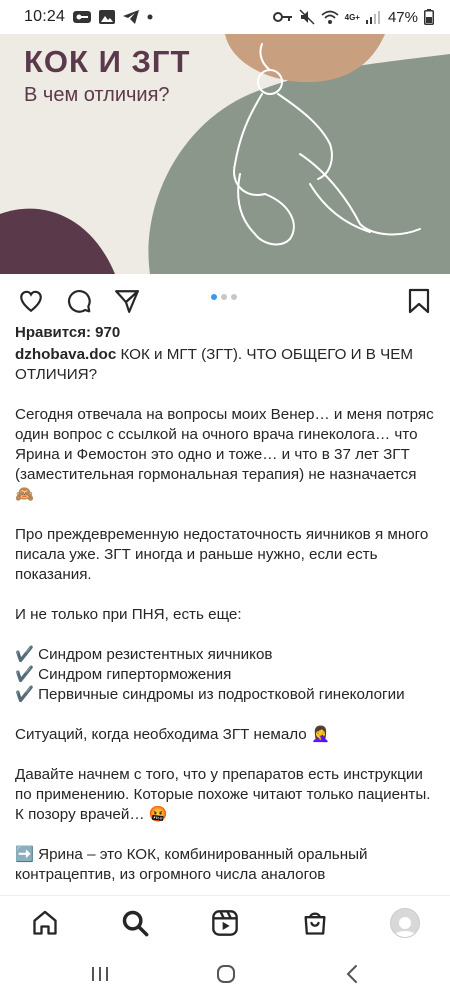  I want to click on save-button, so click(419, 301).